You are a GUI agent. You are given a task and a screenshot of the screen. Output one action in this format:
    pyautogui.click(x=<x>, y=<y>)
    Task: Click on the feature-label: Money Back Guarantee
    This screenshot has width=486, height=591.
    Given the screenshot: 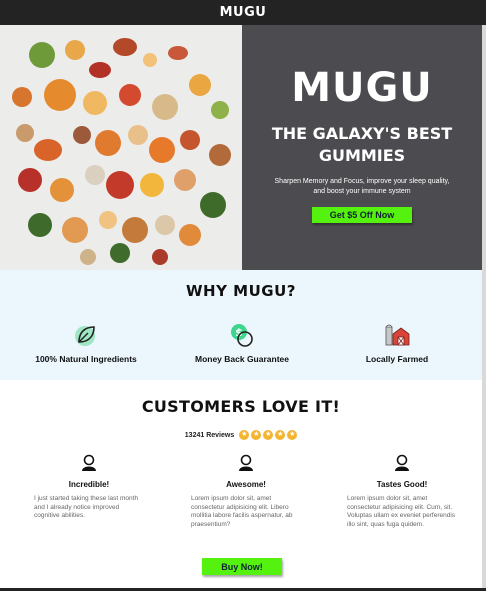 What is the action you would take?
    pyautogui.click(x=241, y=359)
    